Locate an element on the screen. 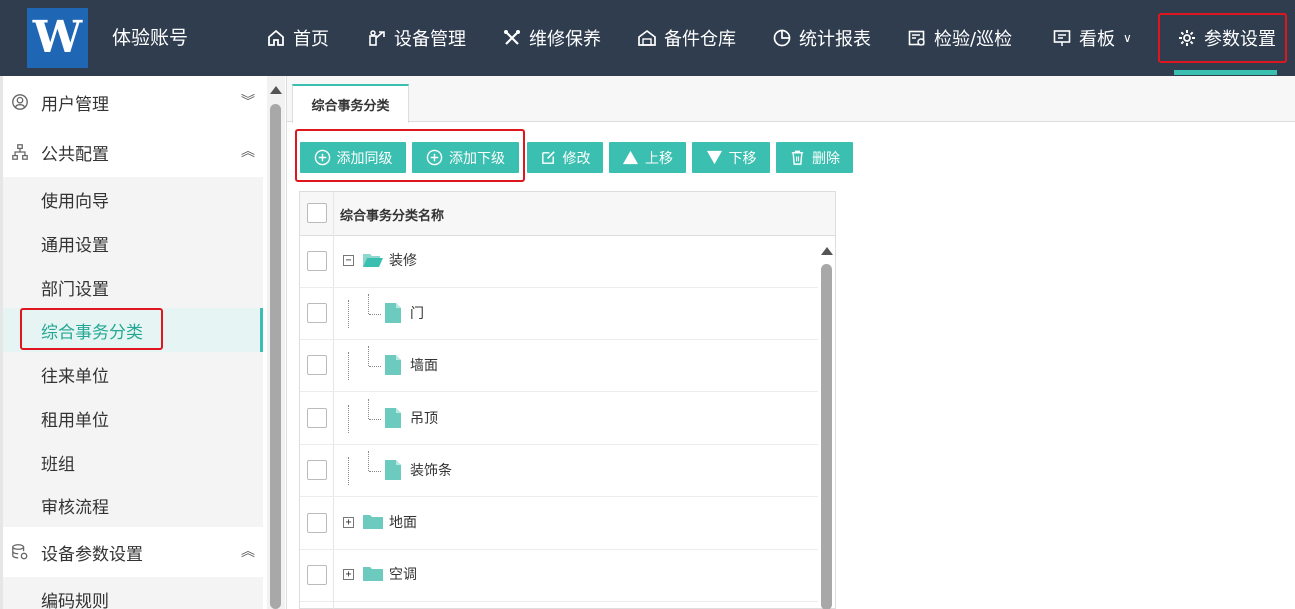 This screenshot has height=609, width=1295. app-logo: W is located at coordinates (57, 38).